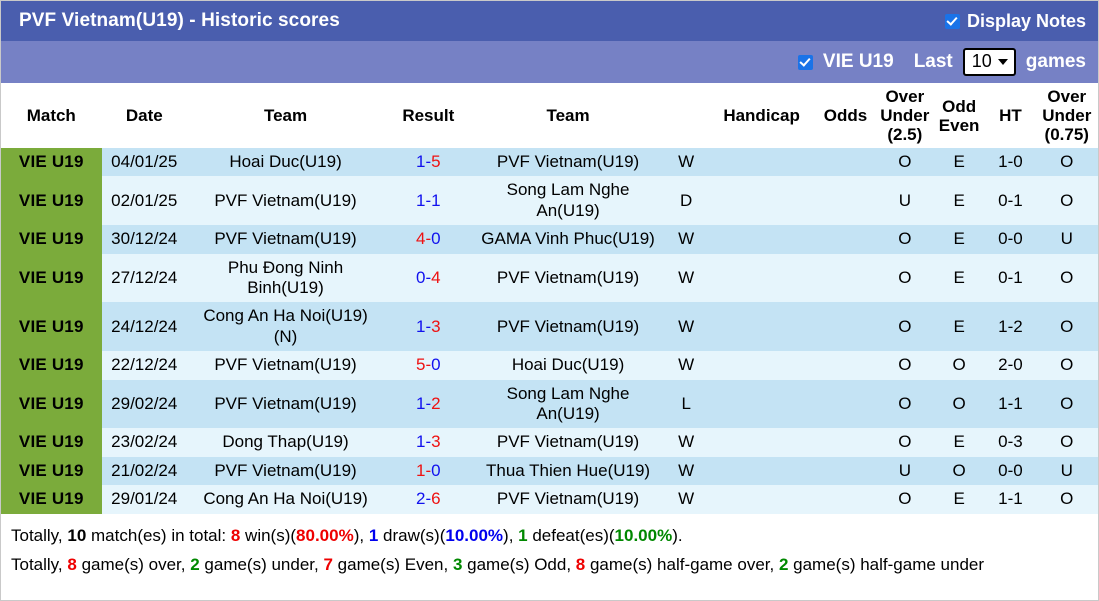 This screenshot has width=1099, height=601. Describe the element at coordinates (511, 535) in the screenshot. I see `summary-mid-5: ),` at that location.